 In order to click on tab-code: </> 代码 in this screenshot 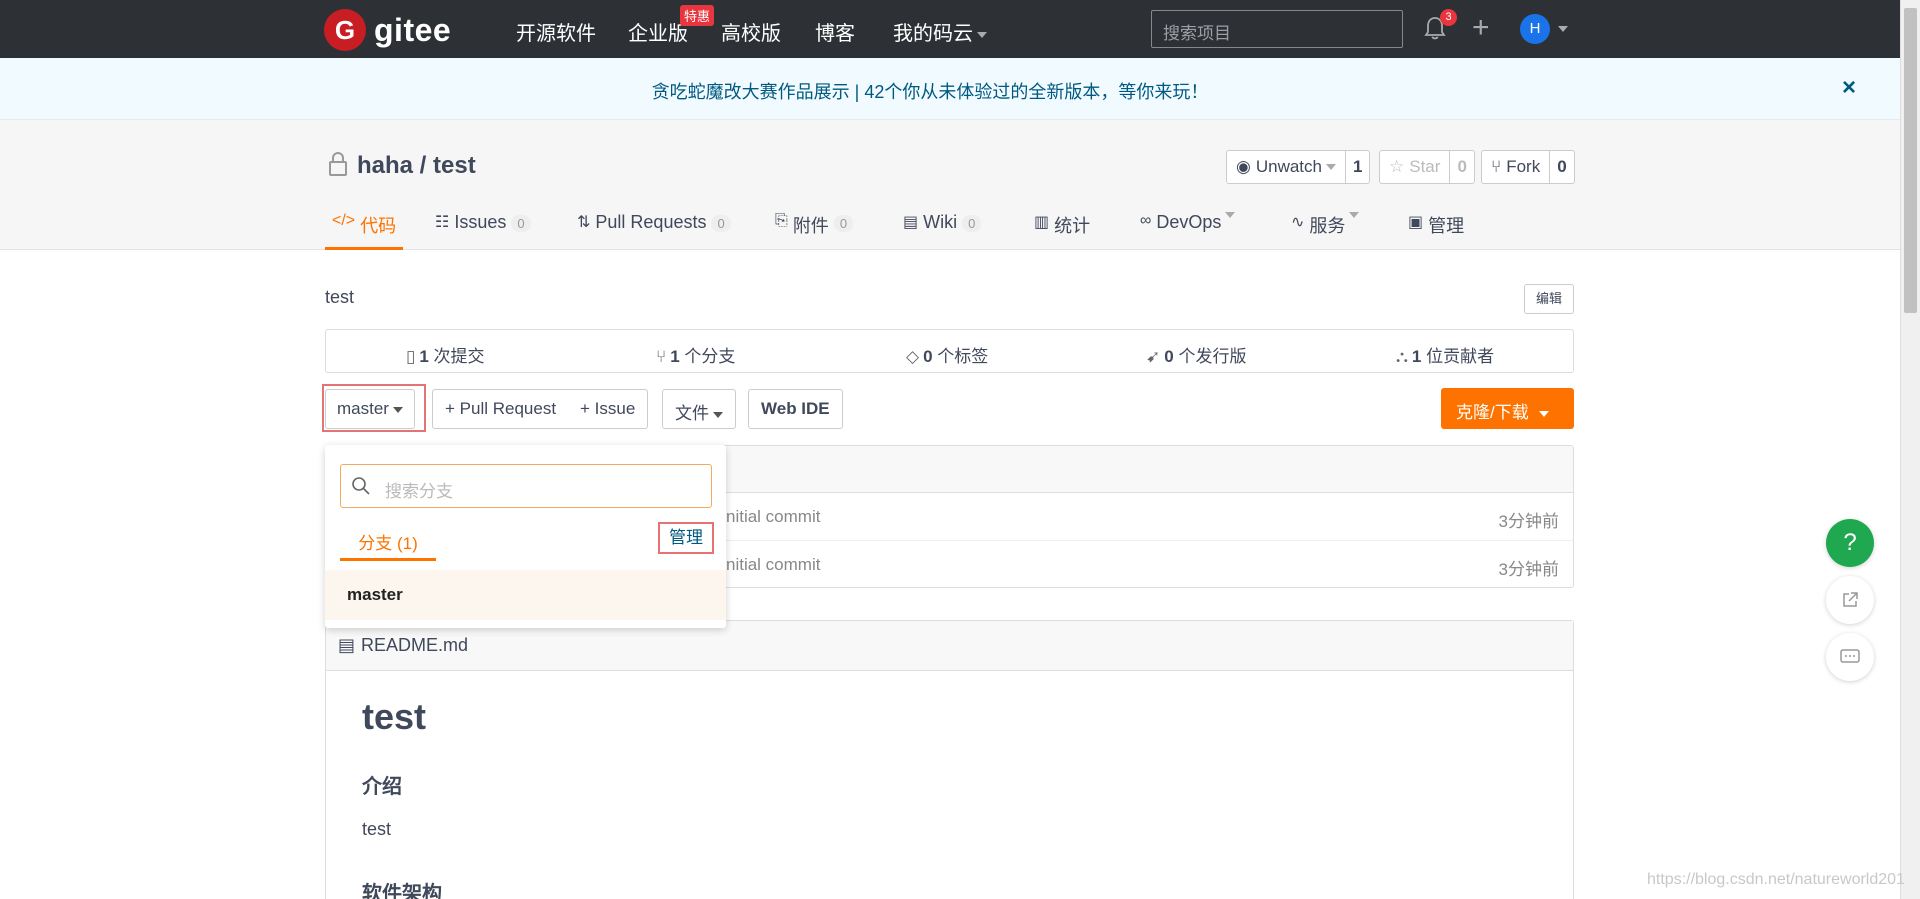, I will do `click(364, 227)`.